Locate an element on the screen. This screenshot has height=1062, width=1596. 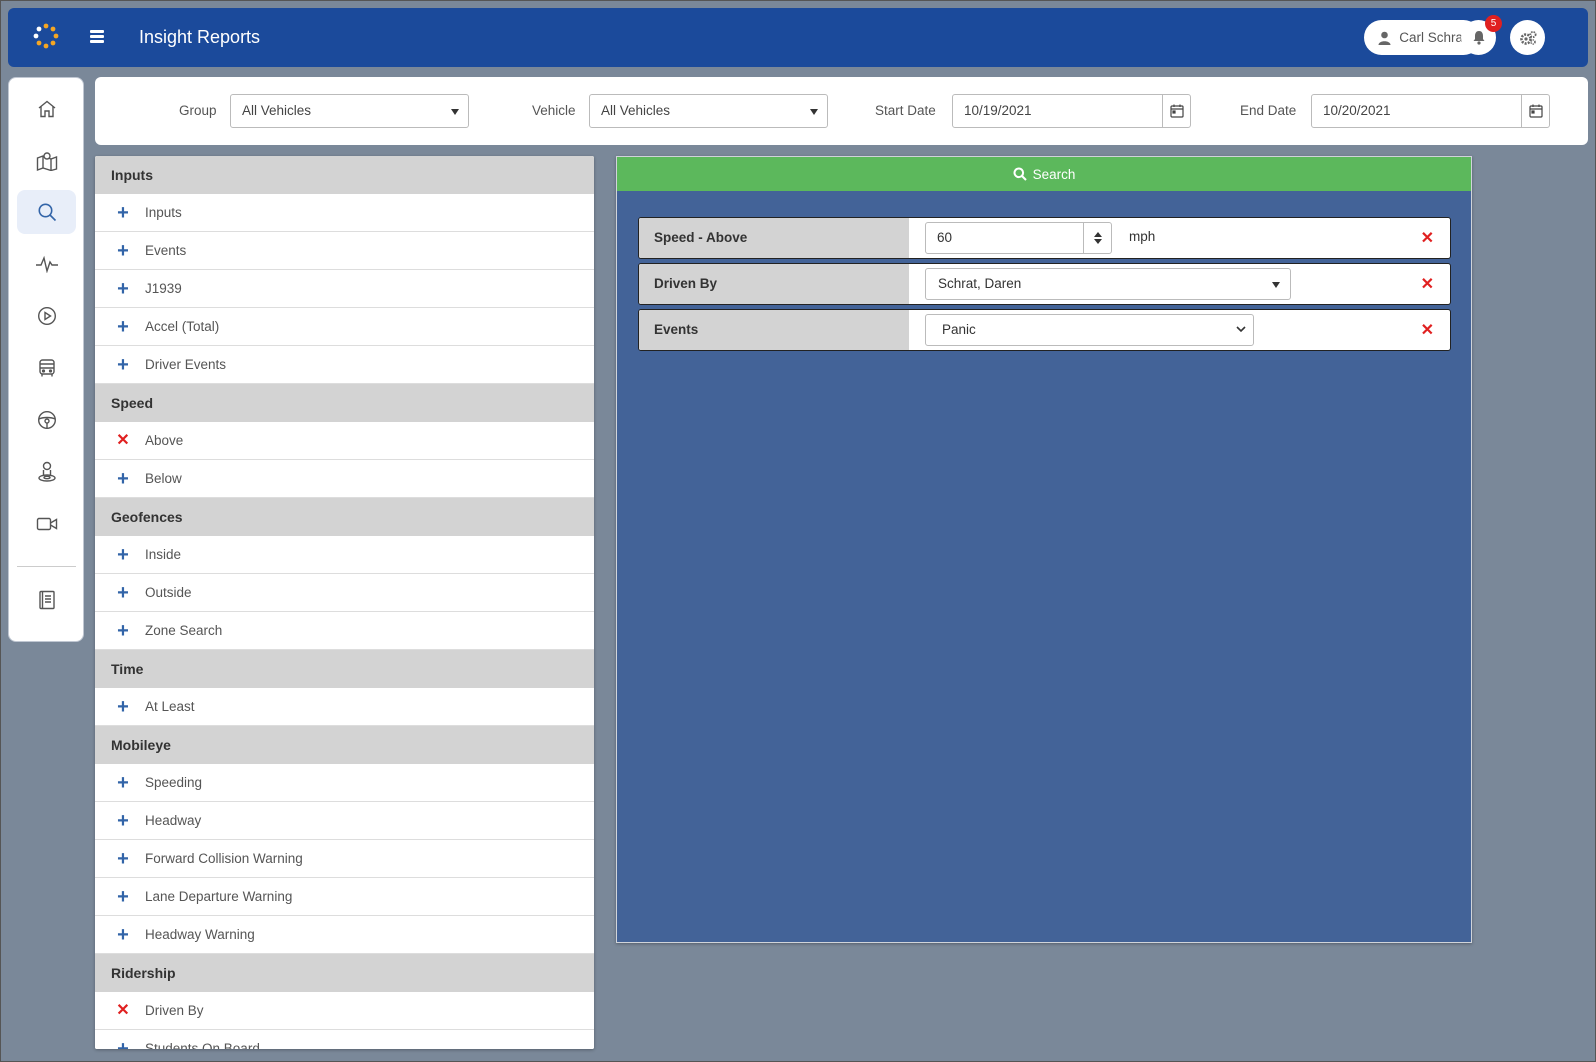
nav-drivers is located at coordinates (46, 420).